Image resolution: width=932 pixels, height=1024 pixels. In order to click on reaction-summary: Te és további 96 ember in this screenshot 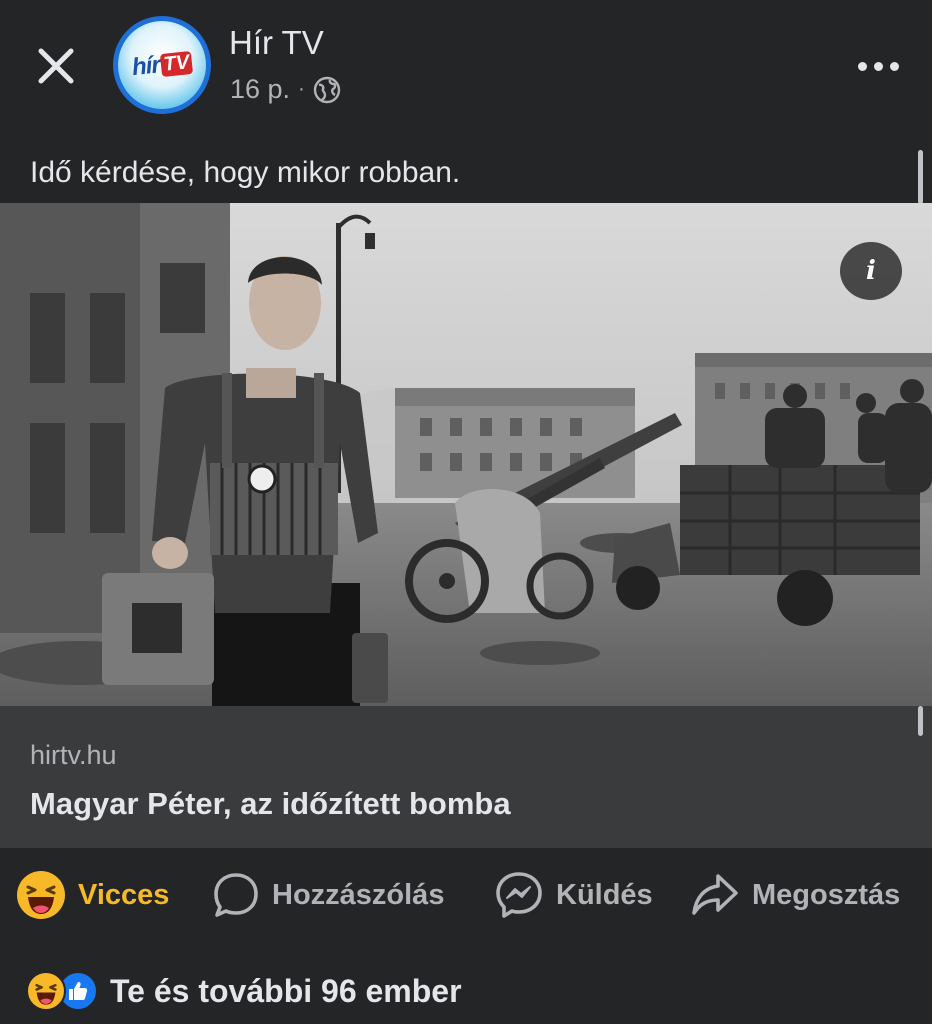, I will do `click(244, 991)`.